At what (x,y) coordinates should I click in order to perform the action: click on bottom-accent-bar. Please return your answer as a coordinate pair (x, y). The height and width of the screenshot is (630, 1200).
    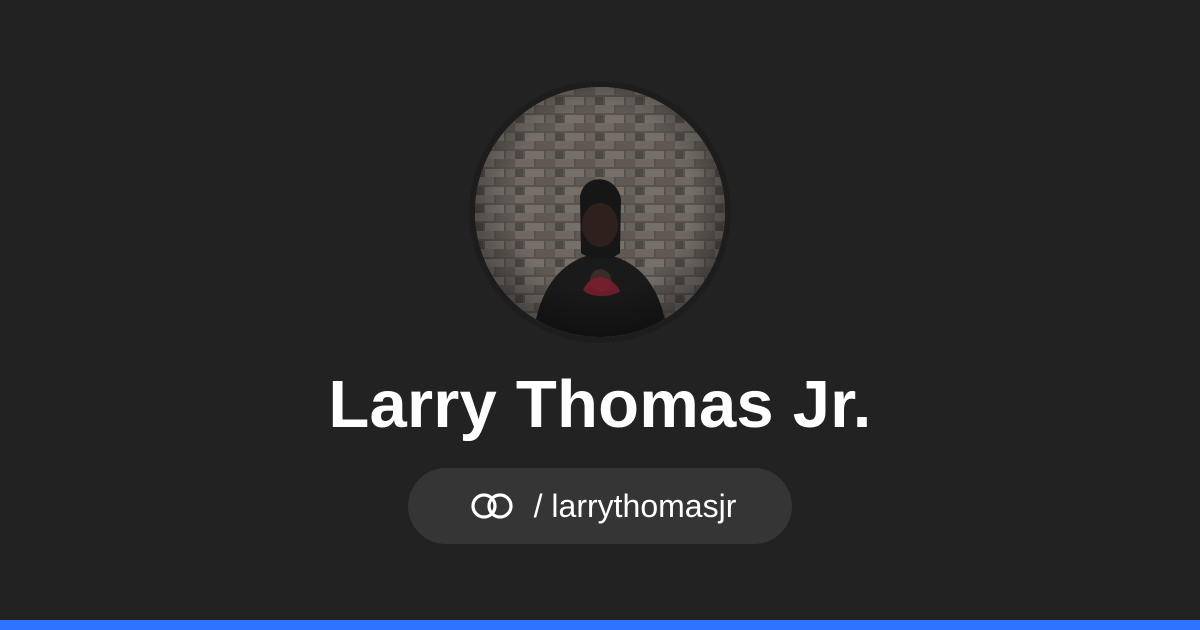
    Looking at the image, I should click on (600, 625).